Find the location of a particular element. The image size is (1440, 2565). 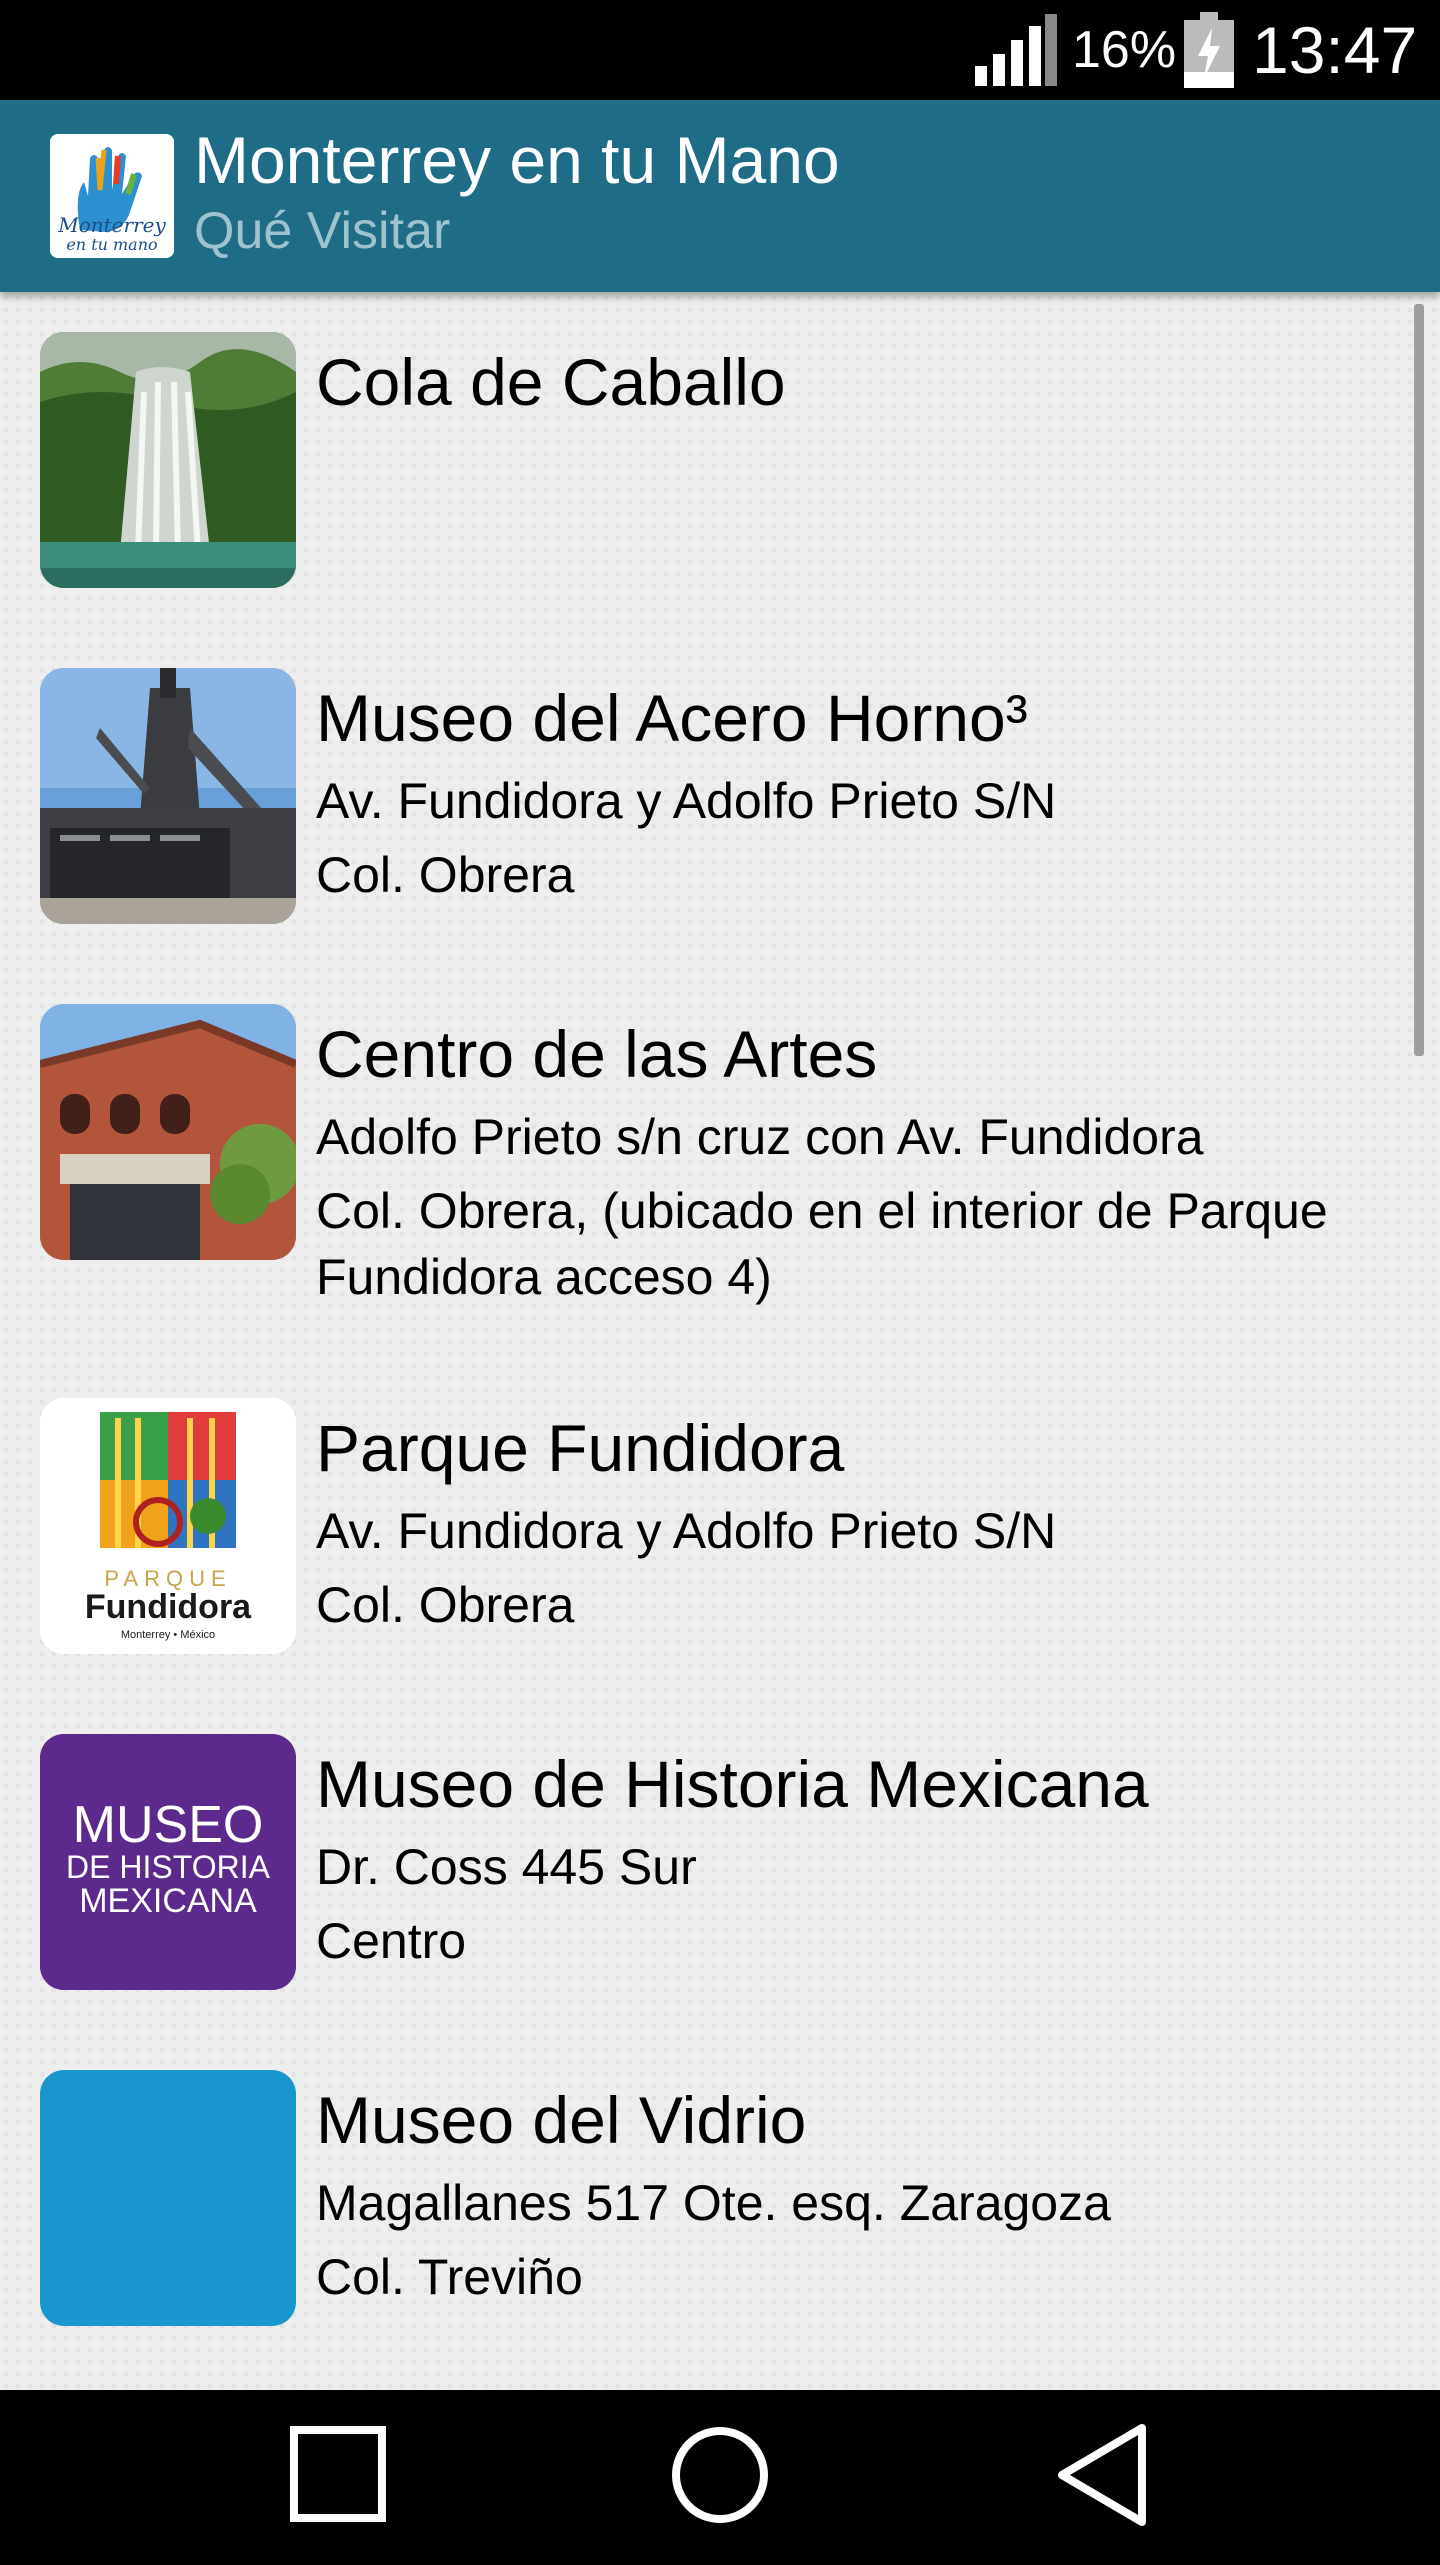

place-title: Museo de Historia Mexicana is located at coordinates (732, 1784).